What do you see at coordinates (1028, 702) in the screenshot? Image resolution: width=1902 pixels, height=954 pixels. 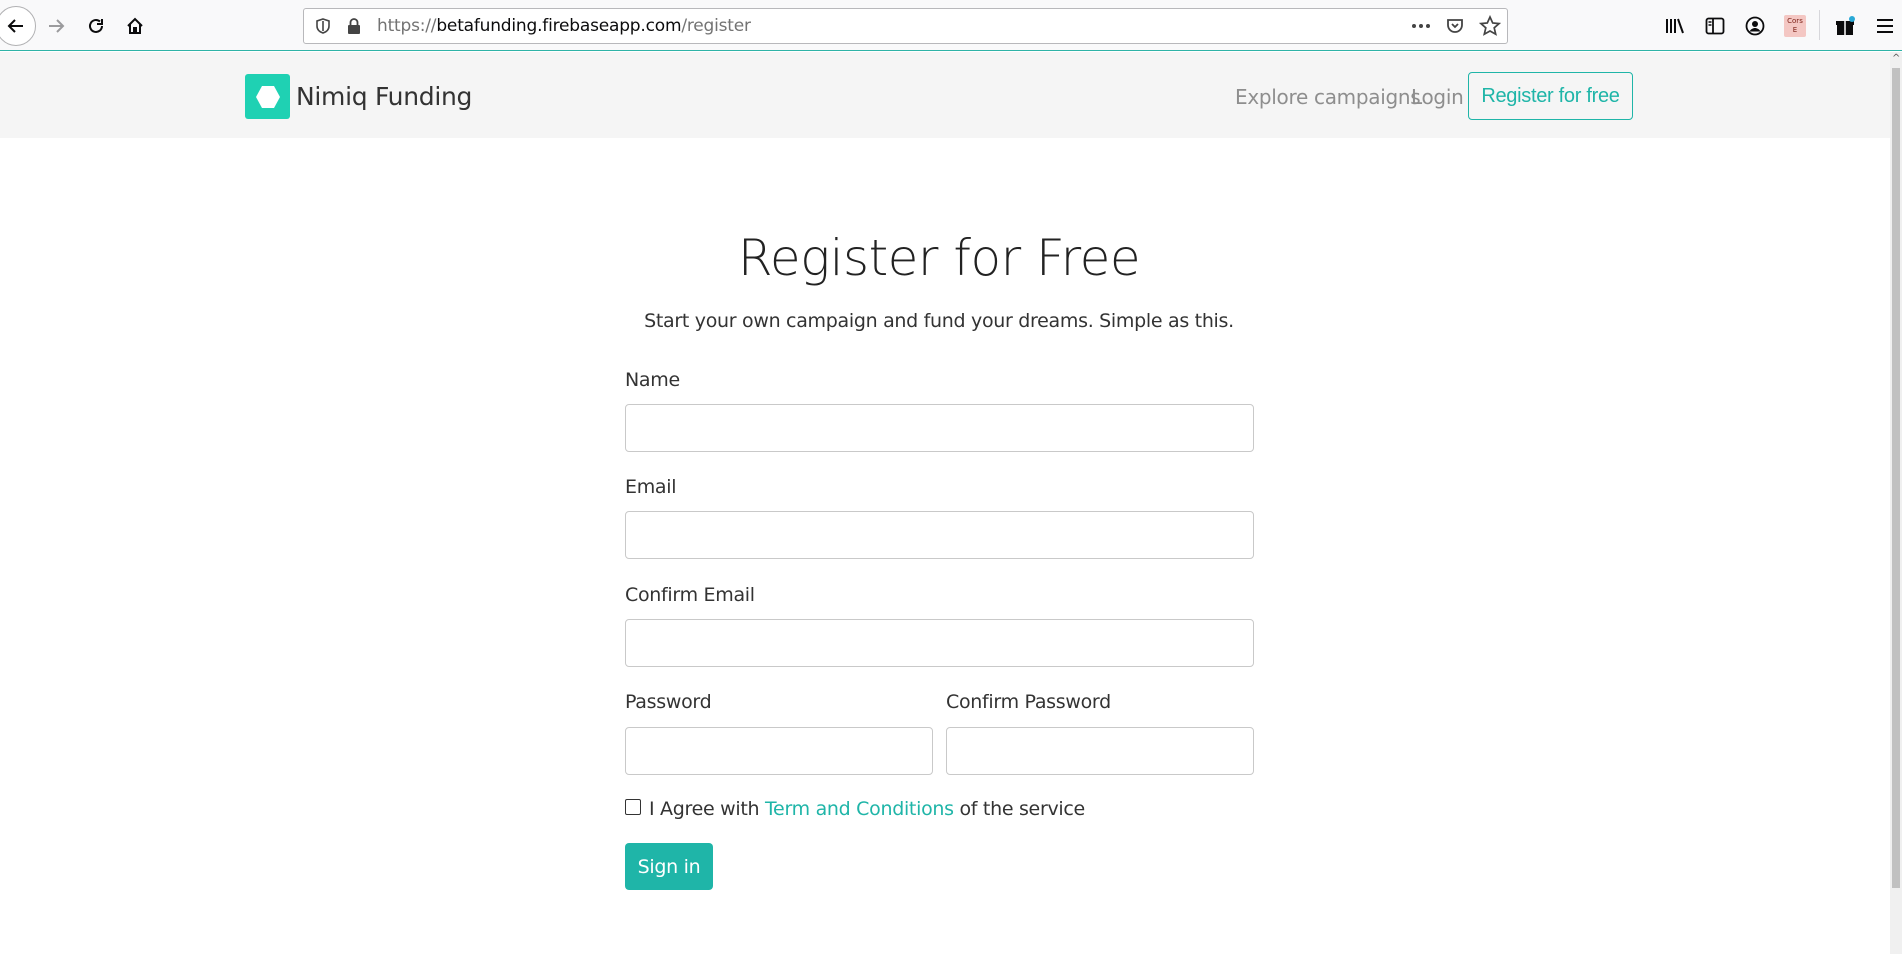 I see `confirm-password-label: Confirm Password` at bounding box center [1028, 702].